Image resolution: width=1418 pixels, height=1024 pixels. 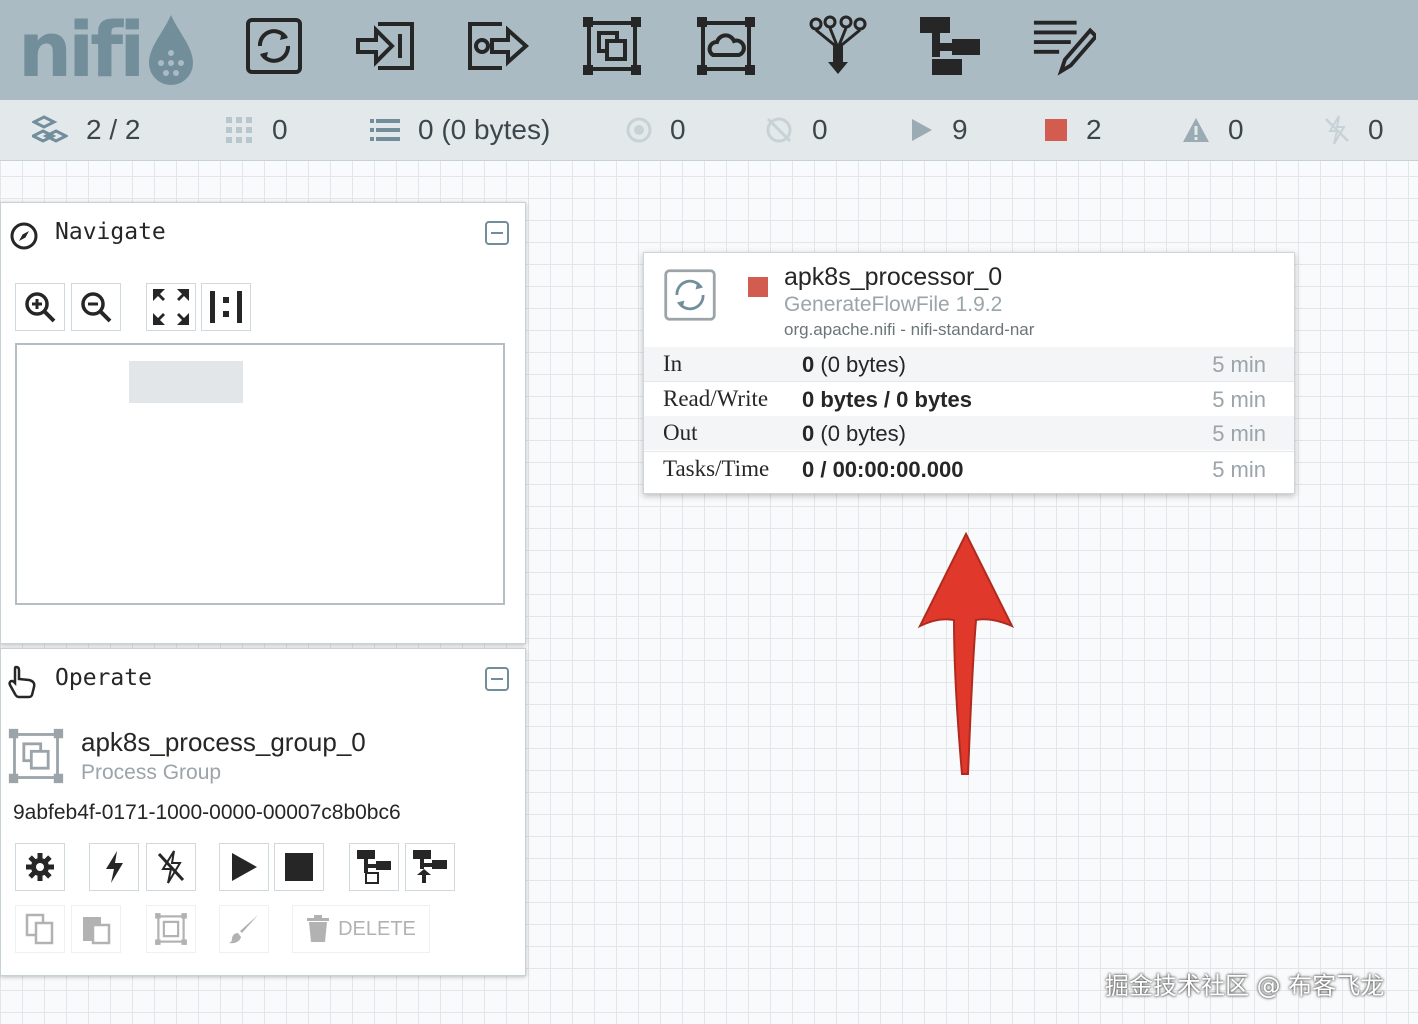 I want to click on queued-bytes-status: 0 (0 bytes), so click(x=460, y=130).